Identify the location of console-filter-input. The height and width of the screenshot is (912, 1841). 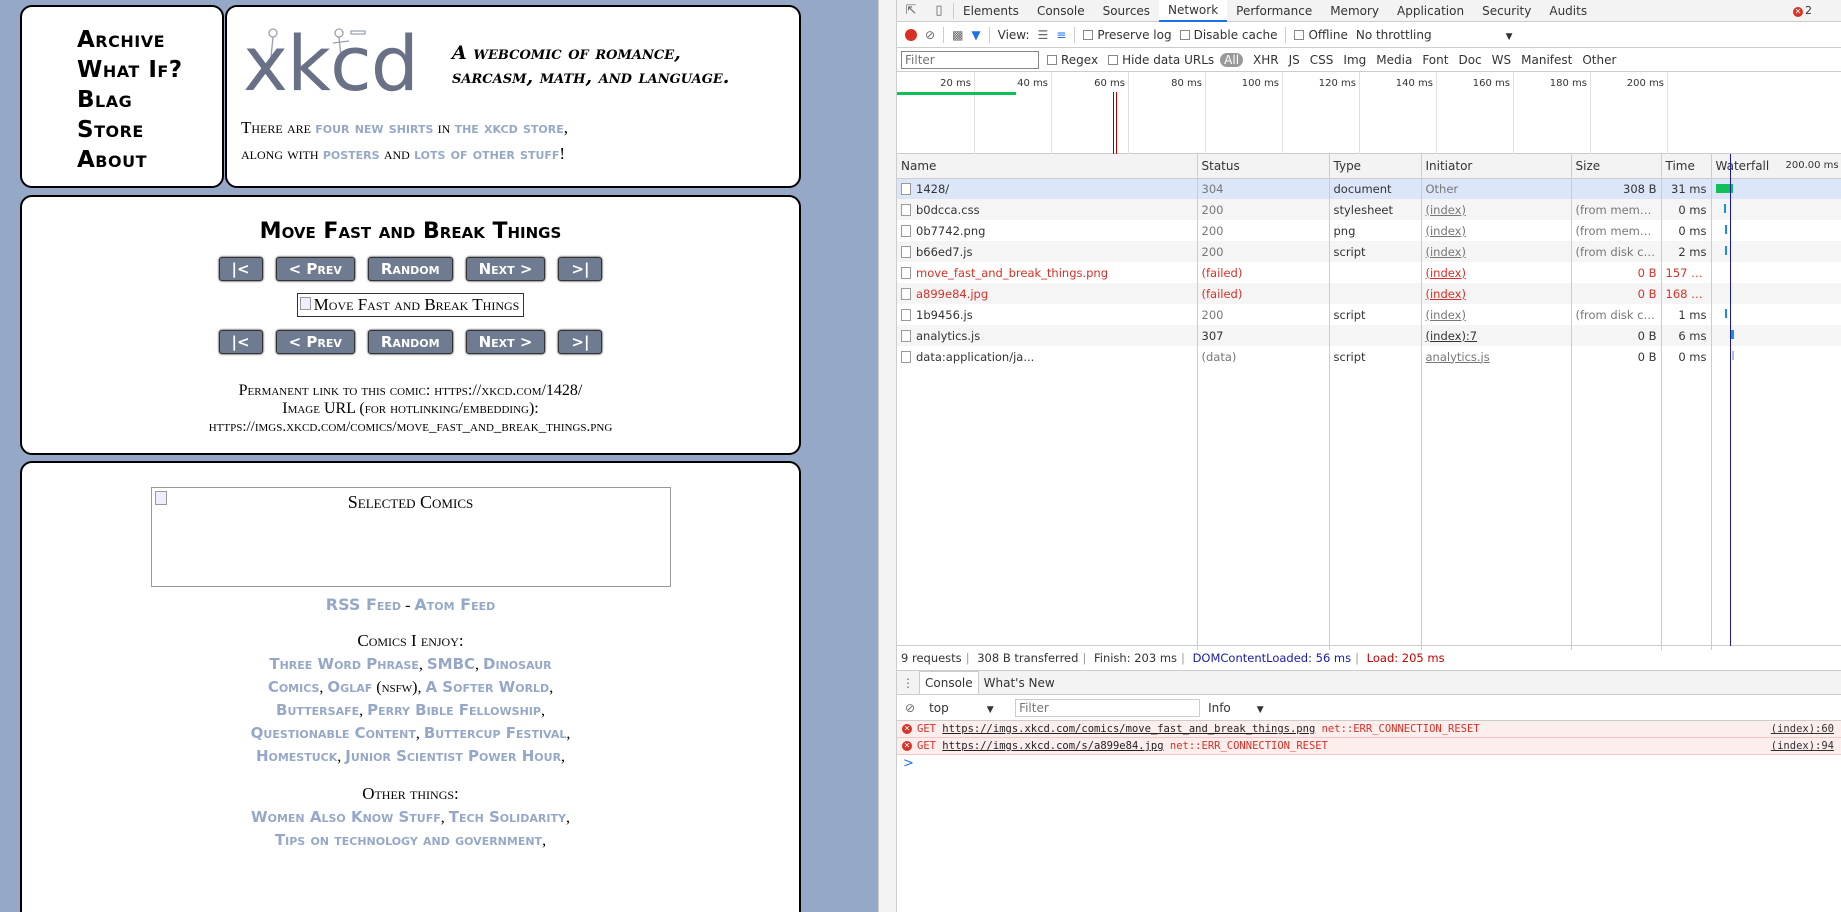
(1108, 707).